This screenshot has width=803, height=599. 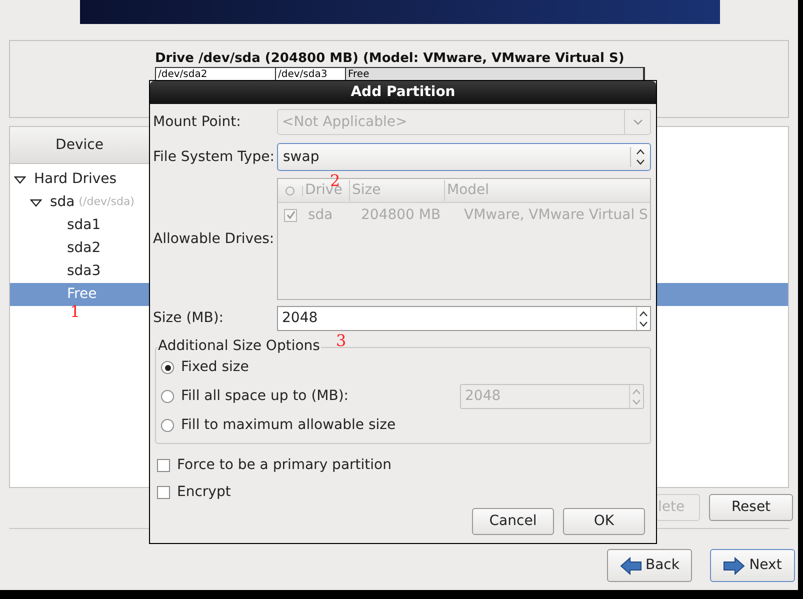 What do you see at coordinates (265, 396) in the screenshot?
I see `option-label: Fill all space up to (MB):` at bounding box center [265, 396].